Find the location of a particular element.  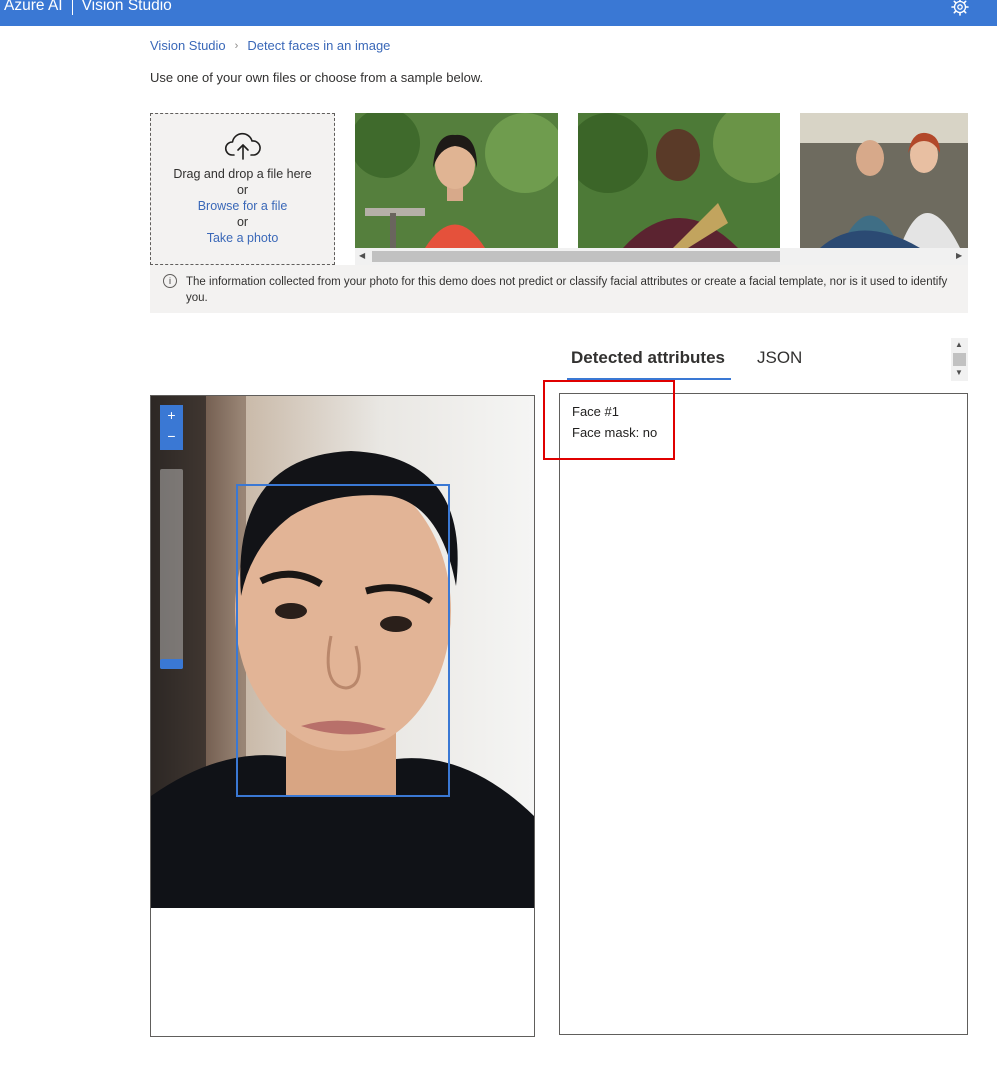

samples-horizontal-scrollbar: ◀ ▶ is located at coordinates (661, 256).